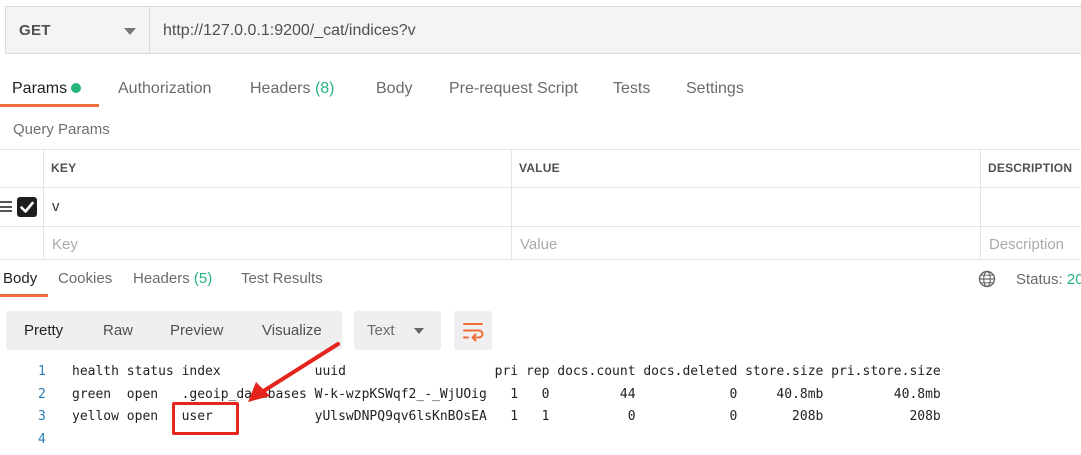 The image size is (1081, 455). I want to click on tab-headers-count: (8), so click(324, 88).